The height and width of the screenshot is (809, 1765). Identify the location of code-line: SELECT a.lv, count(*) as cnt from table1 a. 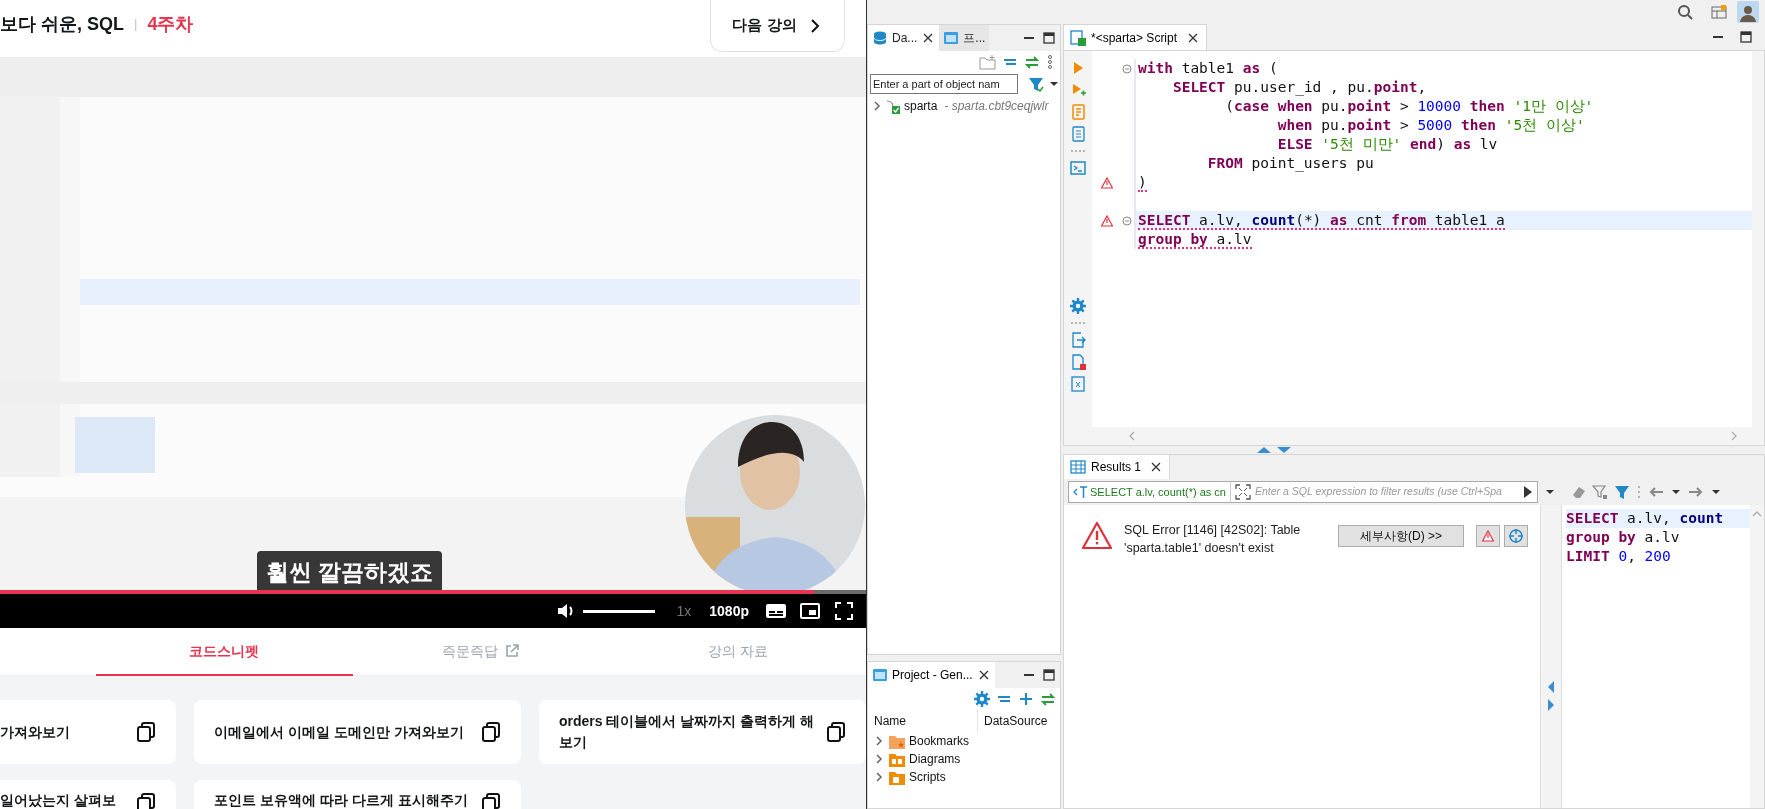
(1321, 220).